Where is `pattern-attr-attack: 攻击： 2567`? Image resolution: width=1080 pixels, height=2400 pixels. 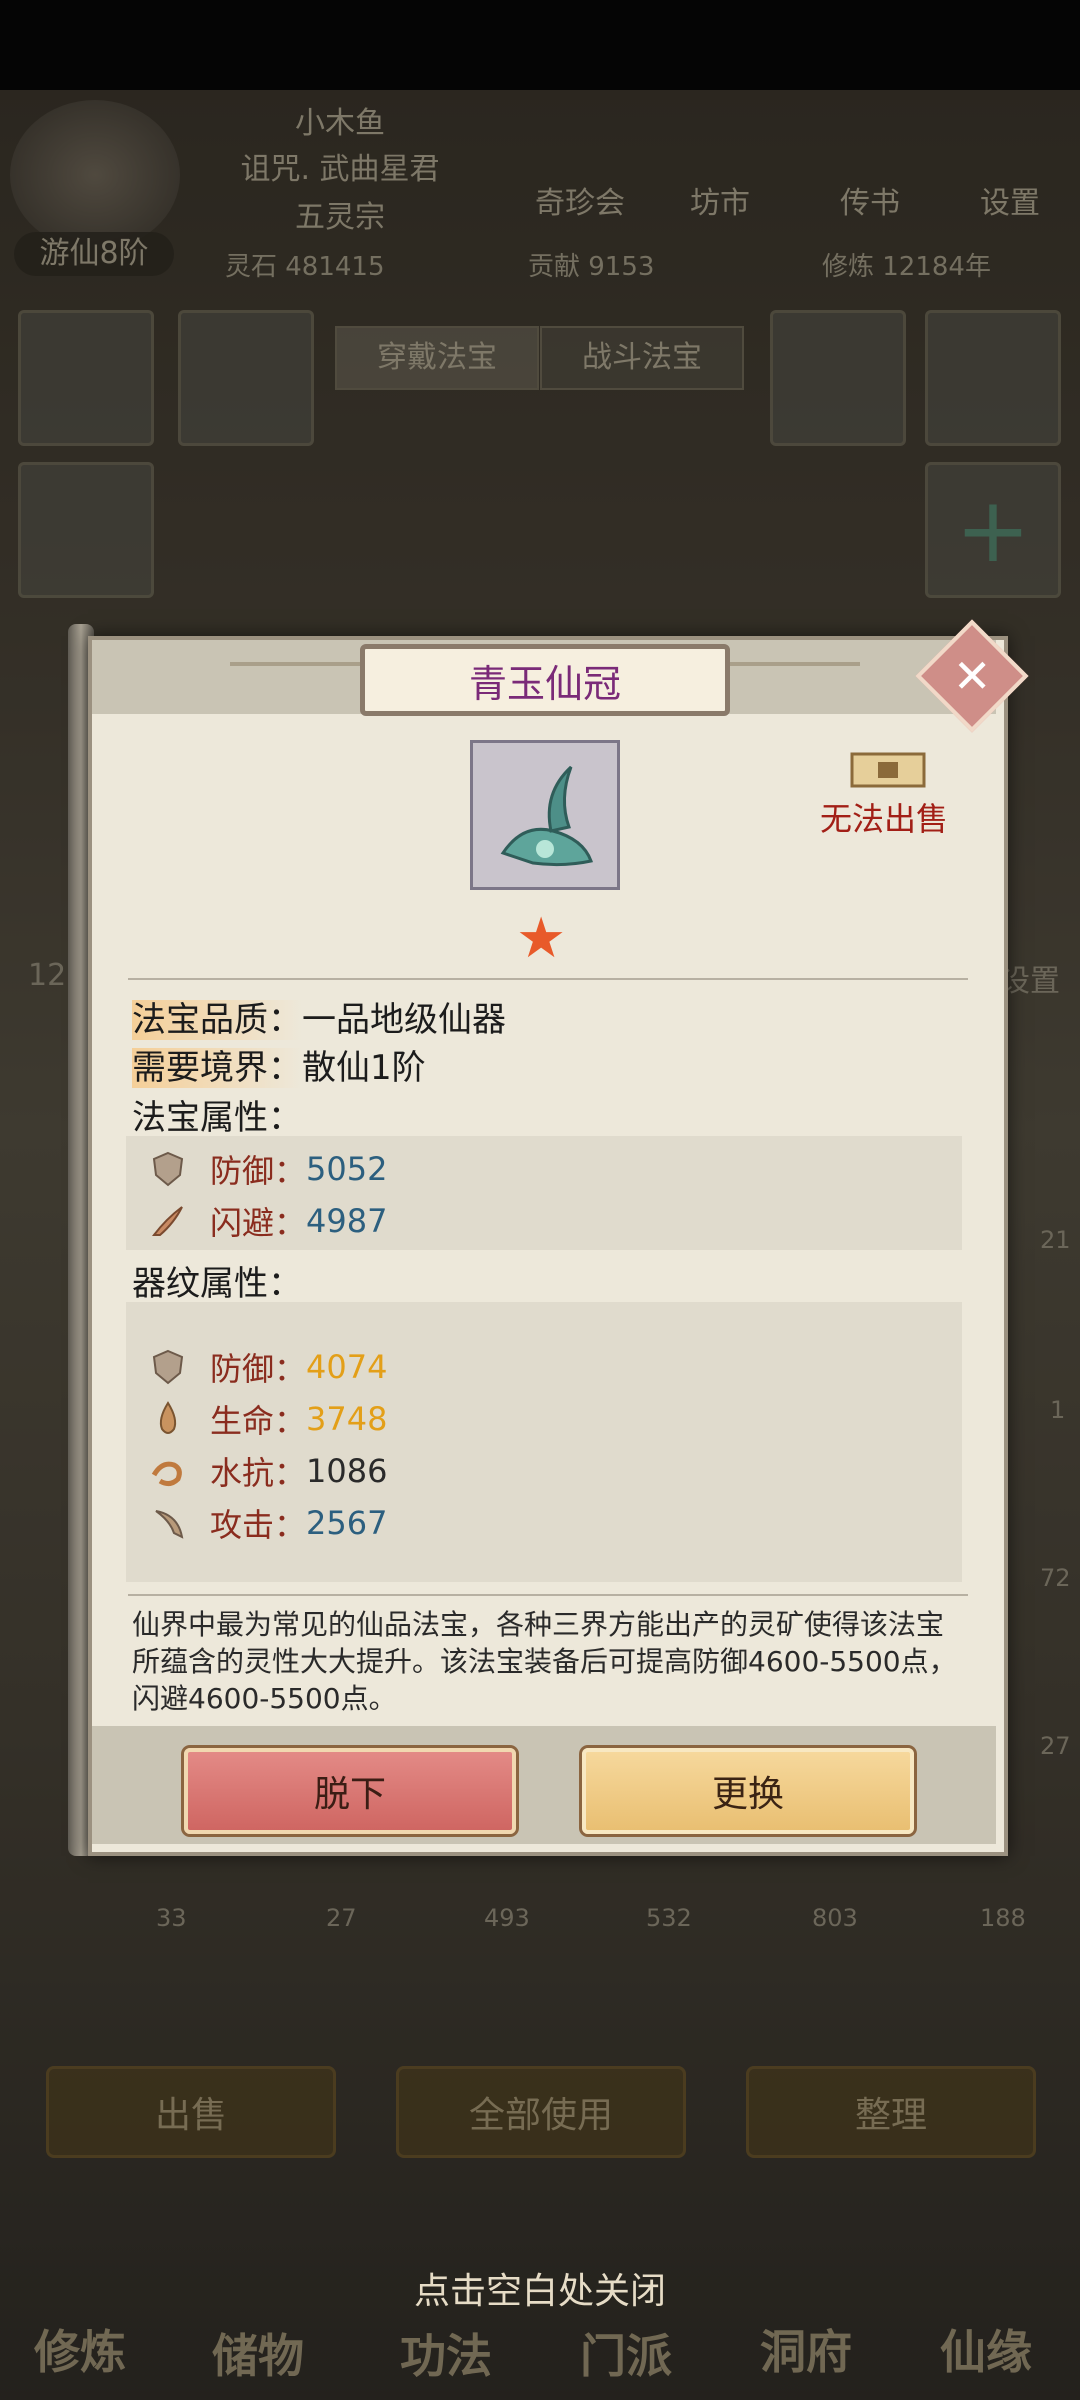 pattern-attr-attack: 攻击： 2567 is located at coordinates (267, 1523).